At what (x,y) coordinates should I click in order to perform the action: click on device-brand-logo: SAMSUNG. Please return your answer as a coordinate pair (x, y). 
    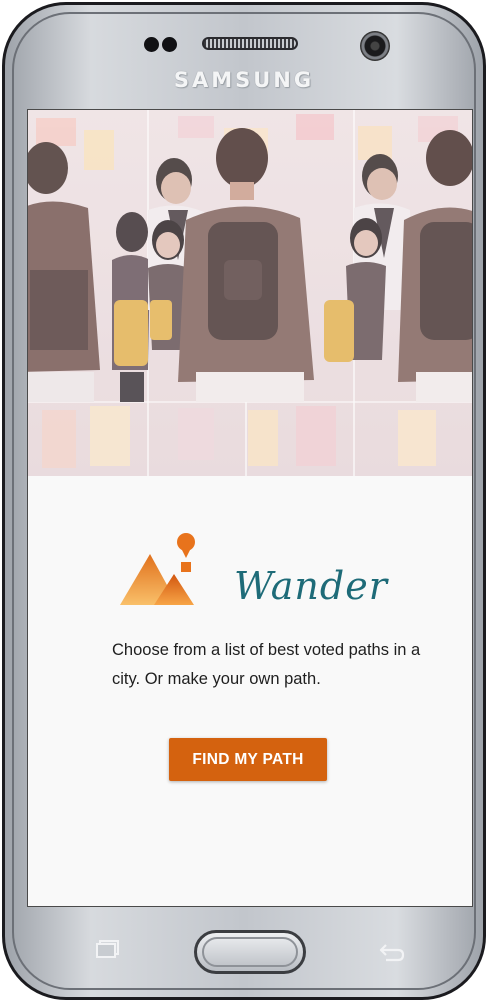
    Looking at the image, I should click on (244, 80).